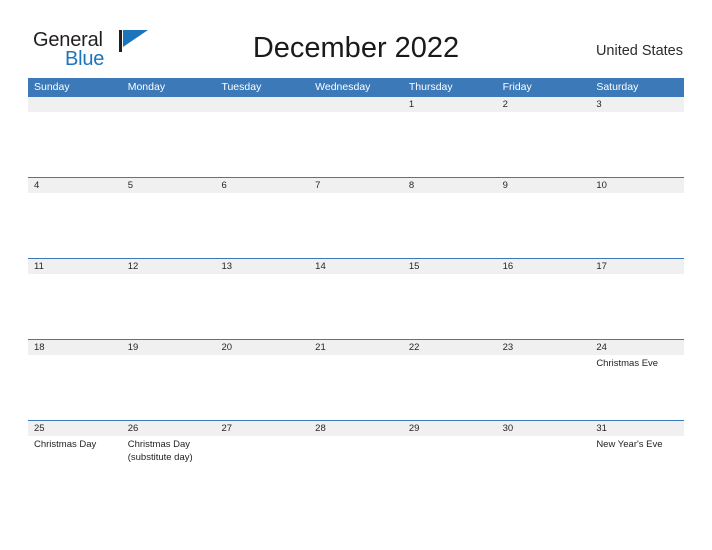 The height and width of the screenshot is (550, 712). Describe the element at coordinates (343, 87) in the screenshot. I see `weekday-header-wednesday: Wednesday` at that location.